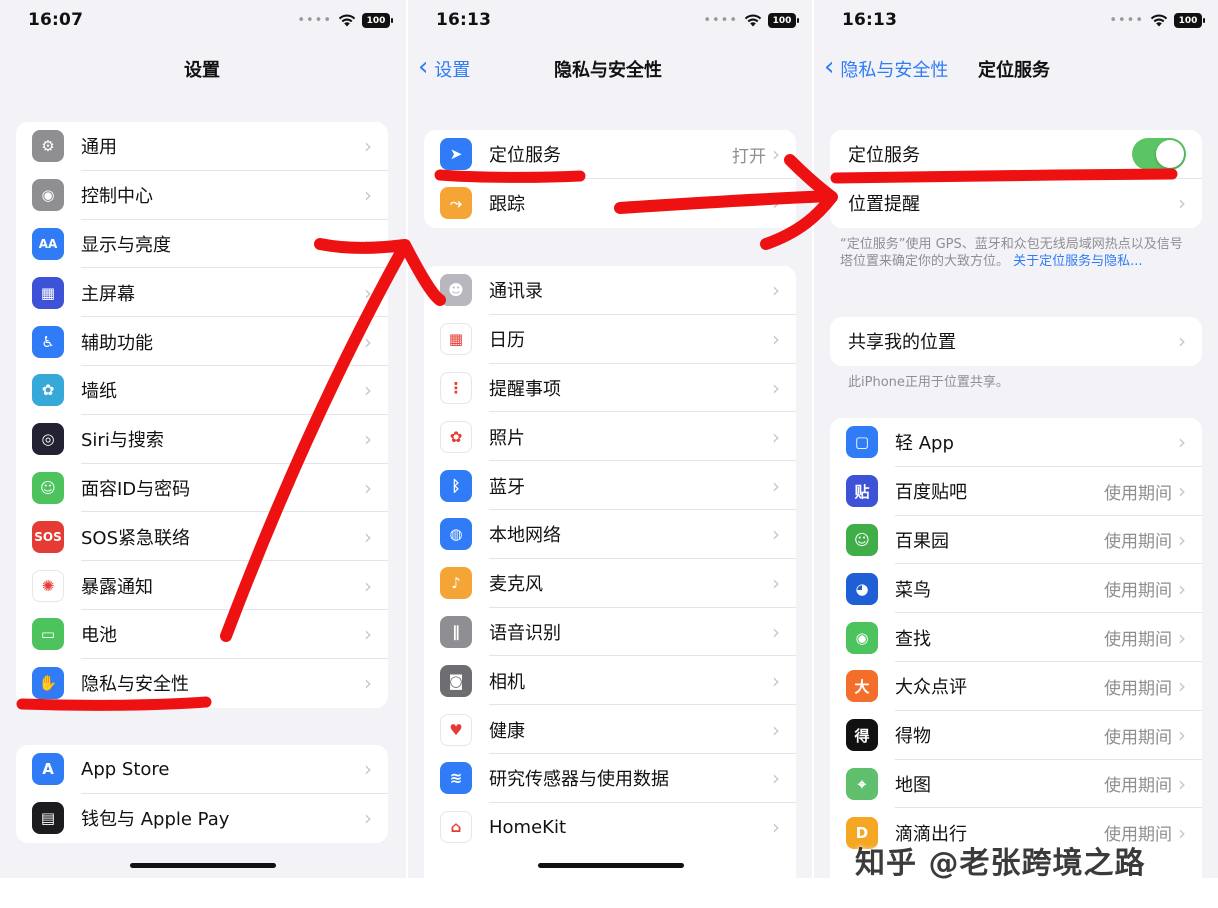 This screenshot has height=908, width=1218. I want to click on siri-icon: ◎, so click(48, 439).